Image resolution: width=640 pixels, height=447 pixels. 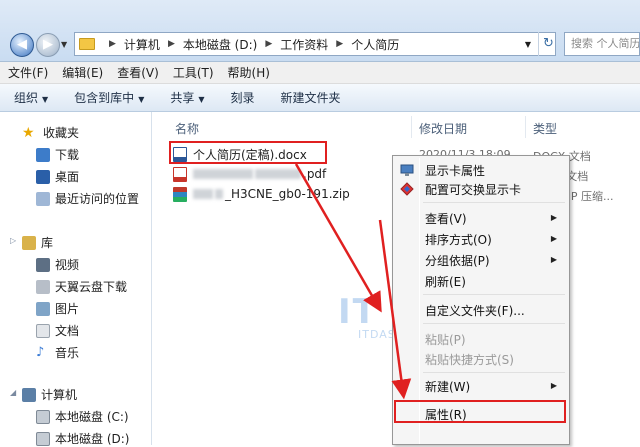 I want to click on star-icon: ★, so click(x=28, y=132).